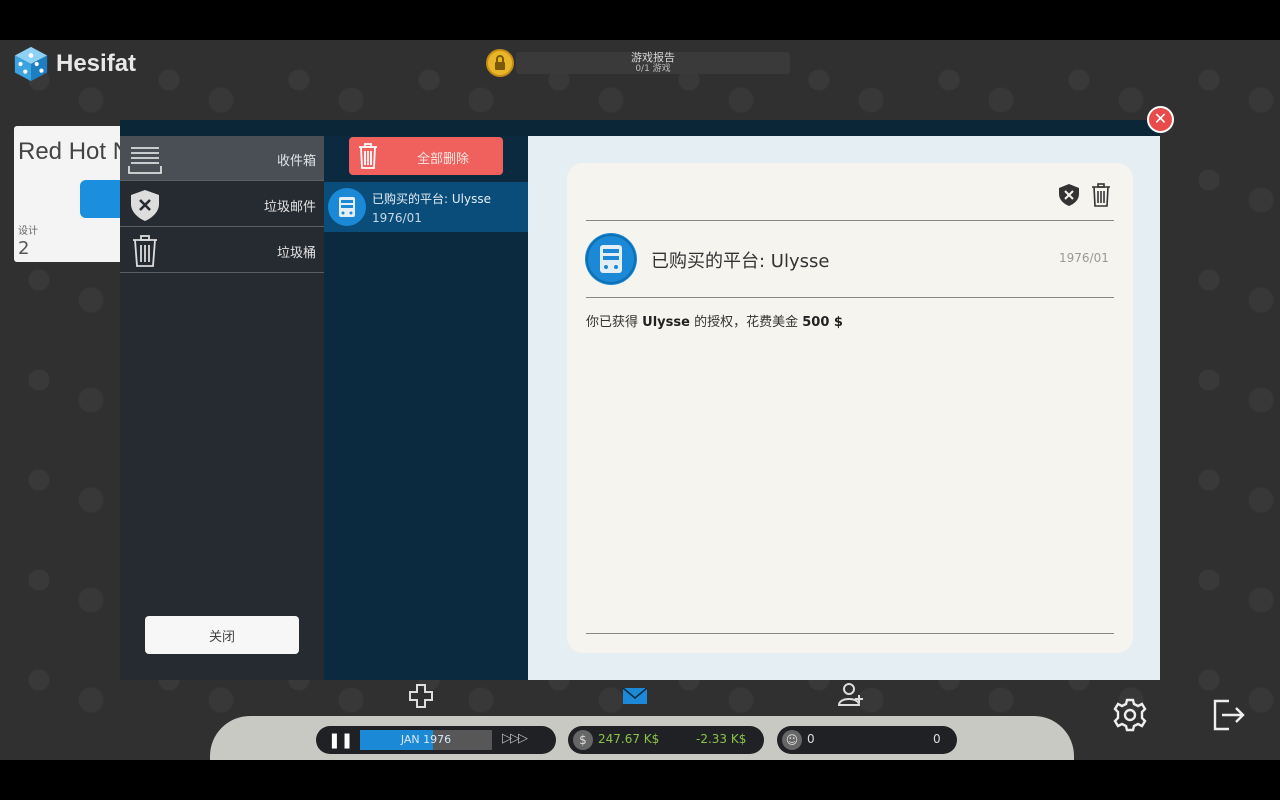 The image size is (1280, 800). I want to click on card-value: 2, so click(24, 248).